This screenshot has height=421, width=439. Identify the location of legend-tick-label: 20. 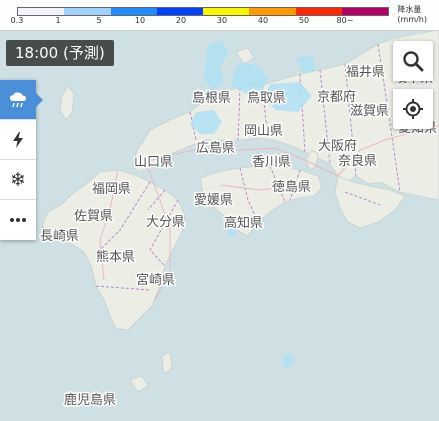
(181, 20).